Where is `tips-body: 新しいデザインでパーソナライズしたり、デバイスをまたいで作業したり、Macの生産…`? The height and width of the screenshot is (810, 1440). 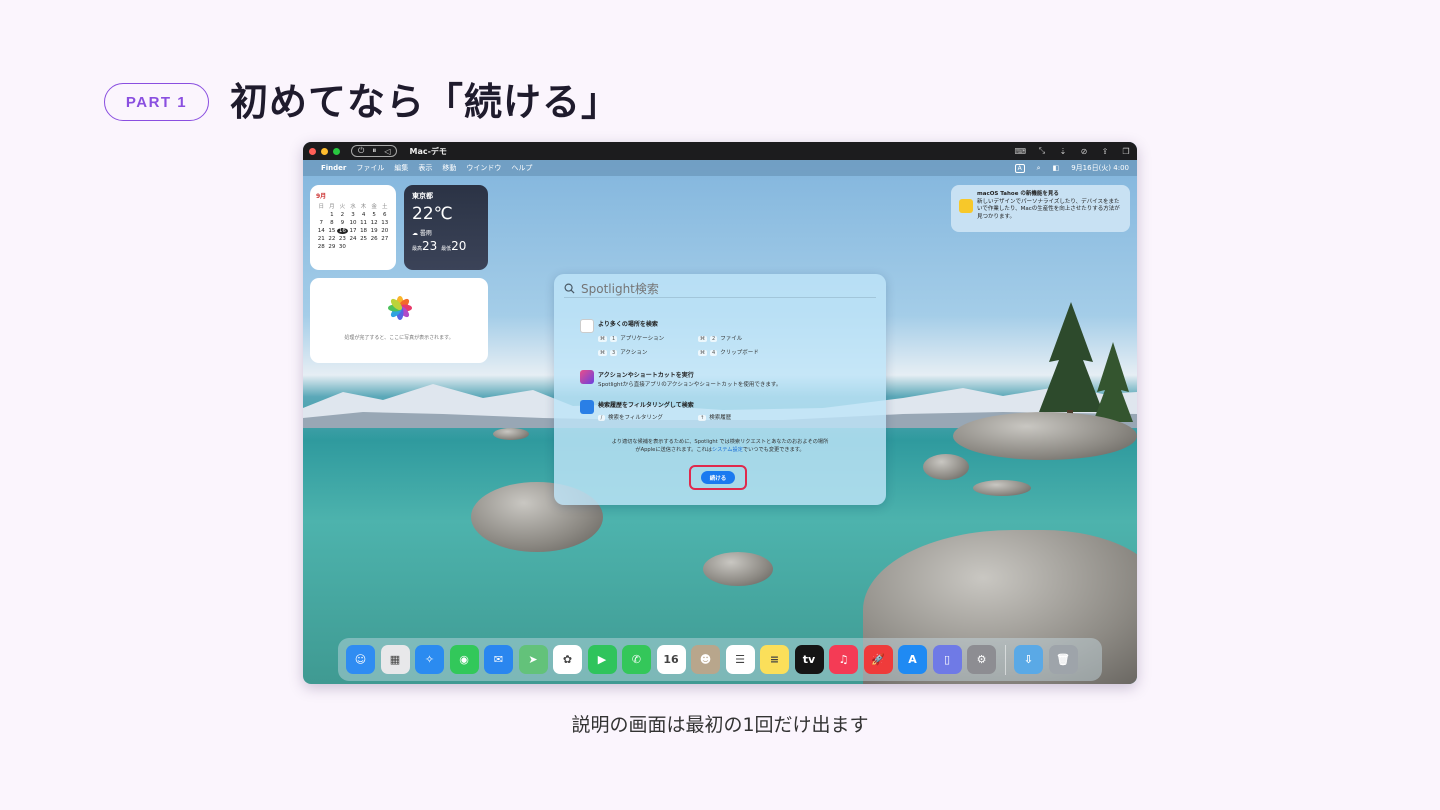 tips-body: 新しいデザインでパーソナライズしたり、デバイスをまたいで作業したり、Macの生産… is located at coordinates (1048, 209).